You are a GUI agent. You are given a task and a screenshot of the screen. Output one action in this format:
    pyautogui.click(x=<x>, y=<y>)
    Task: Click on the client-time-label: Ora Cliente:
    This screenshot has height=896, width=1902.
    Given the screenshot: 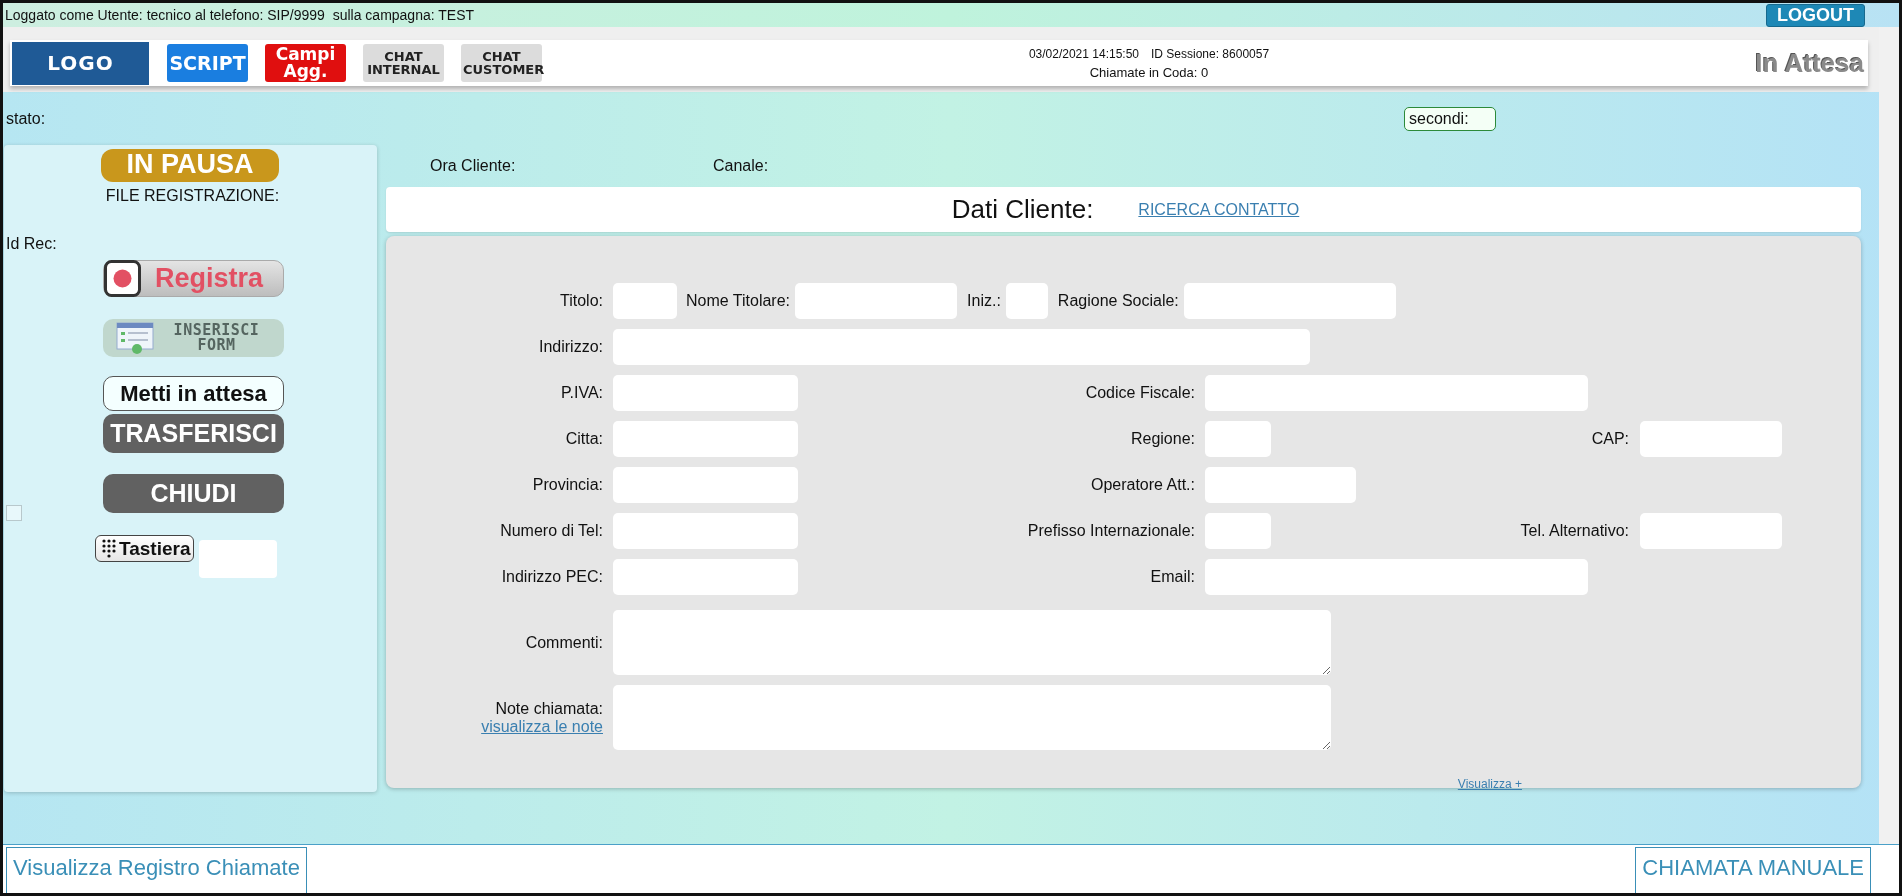 What is the action you would take?
    pyautogui.click(x=473, y=166)
    